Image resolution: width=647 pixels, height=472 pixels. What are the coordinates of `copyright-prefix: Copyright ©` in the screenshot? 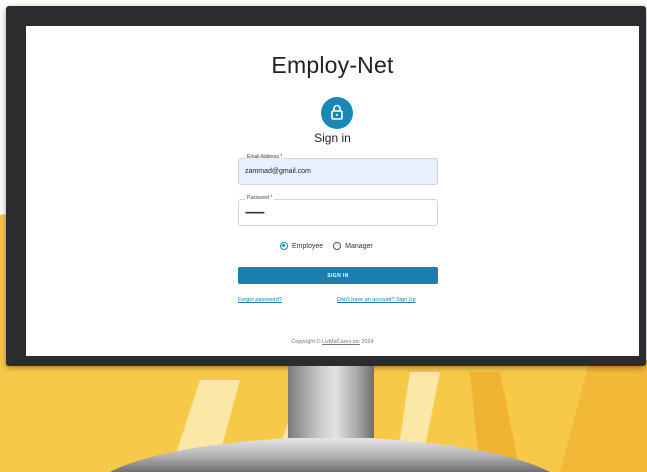 It's located at (306, 342).